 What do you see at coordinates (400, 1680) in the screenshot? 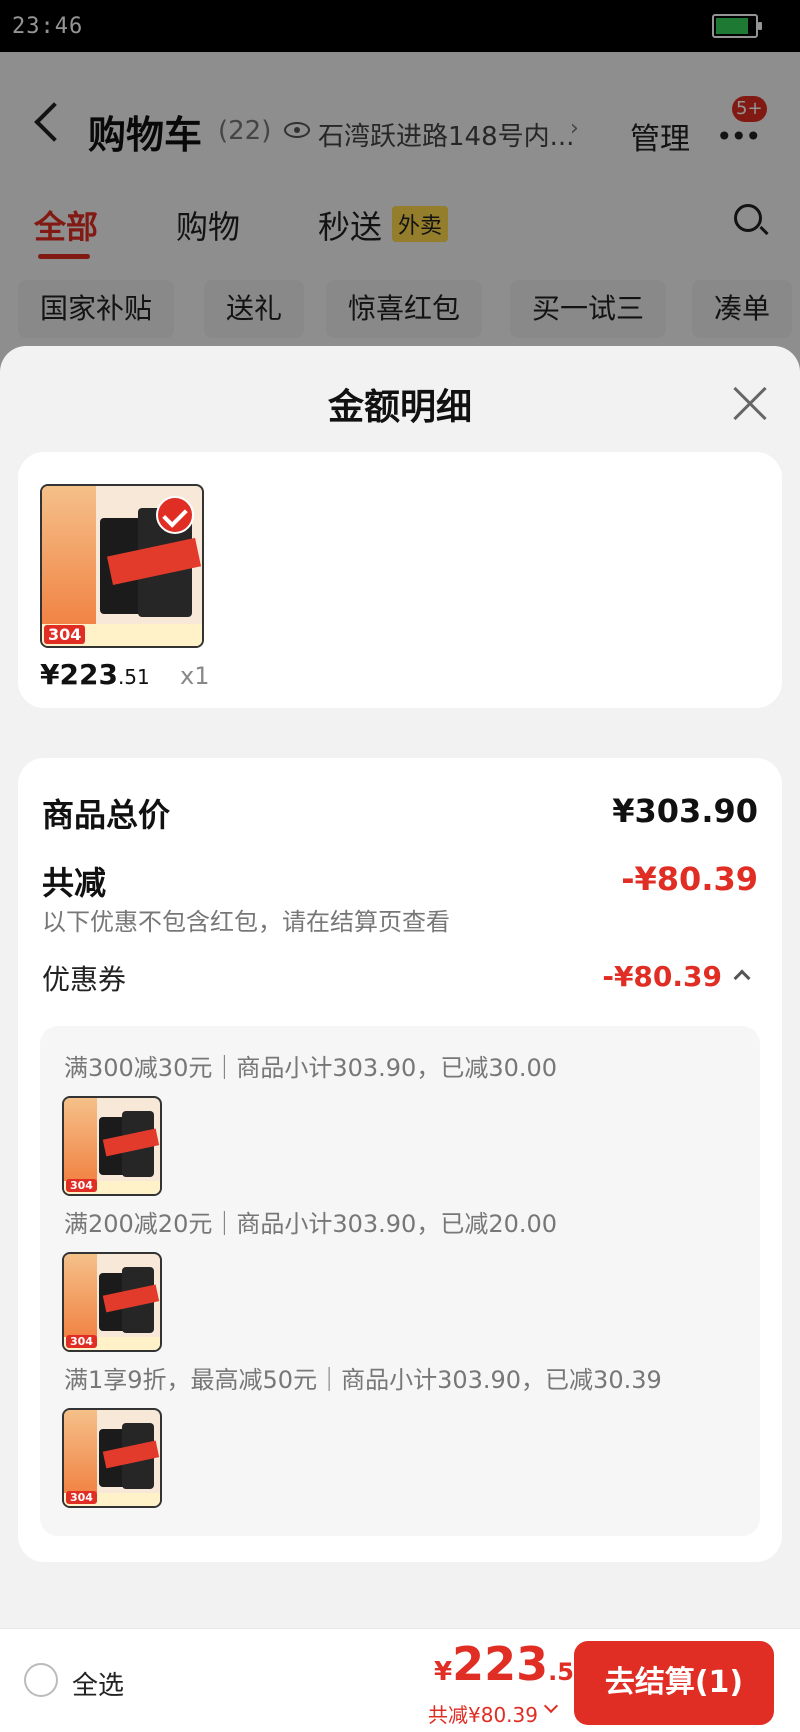
I see `checkout-bar: 全选 ¥223.51 共减¥80.39 去结算(1)` at bounding box center [400, 1680].